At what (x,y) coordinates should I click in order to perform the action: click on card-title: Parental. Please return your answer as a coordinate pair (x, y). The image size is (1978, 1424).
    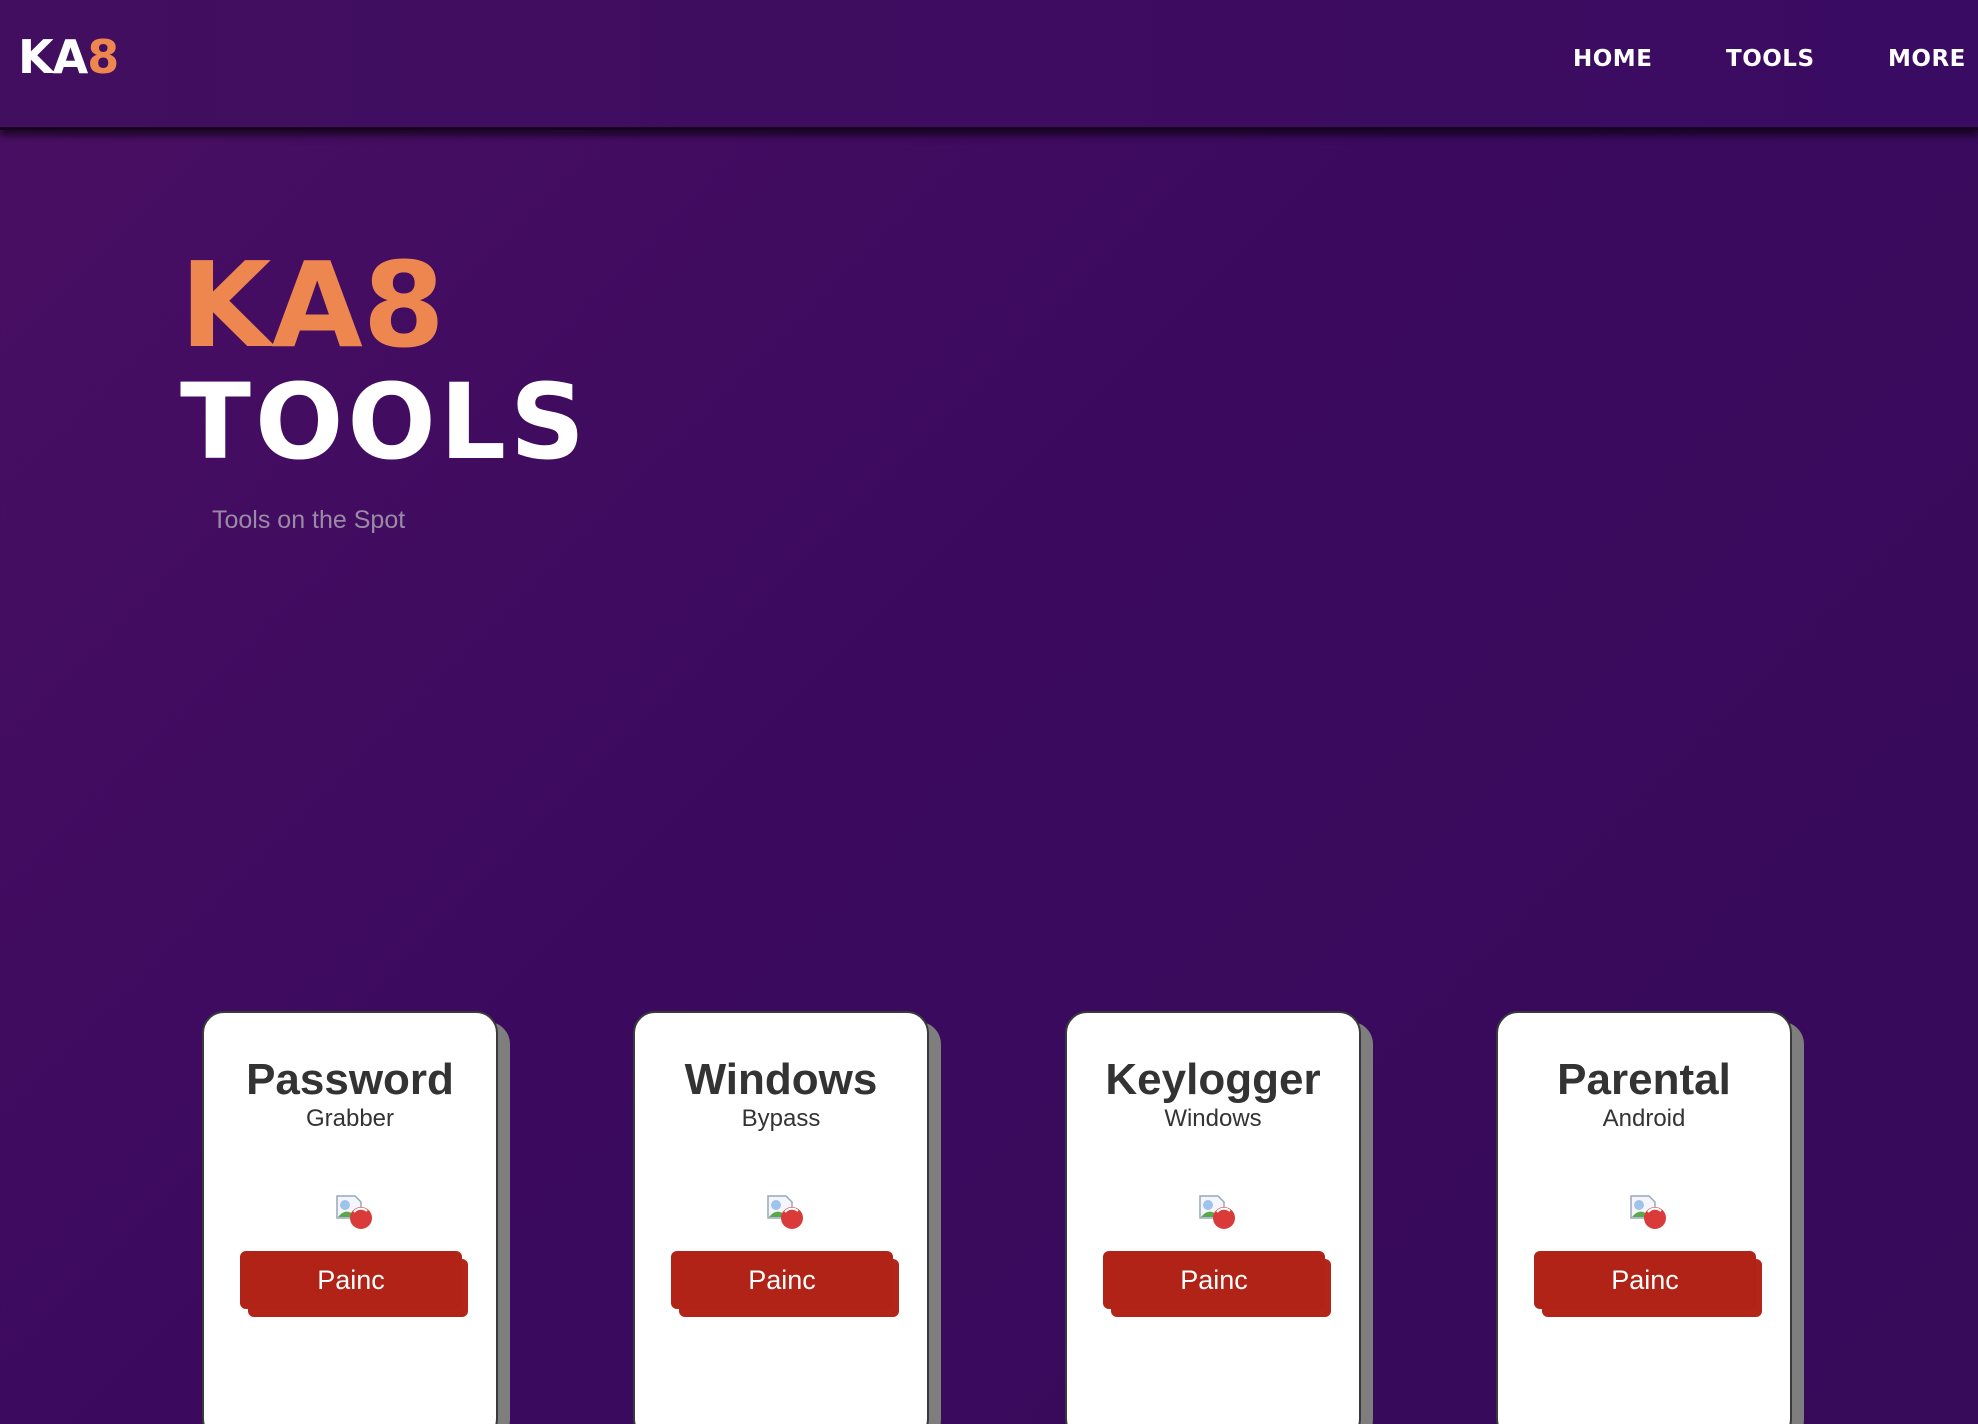
    Looking at the image, I should click on (1644, 1079).